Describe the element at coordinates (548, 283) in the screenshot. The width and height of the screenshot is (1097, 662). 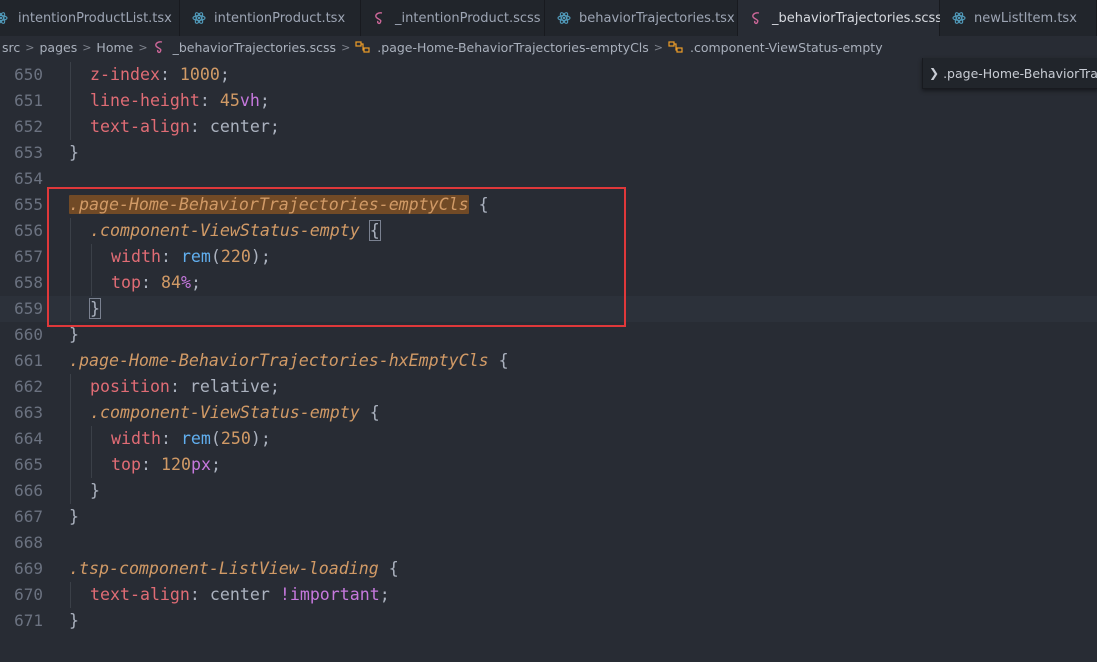
I see `code-line: 658 top: 84%;` at that location.